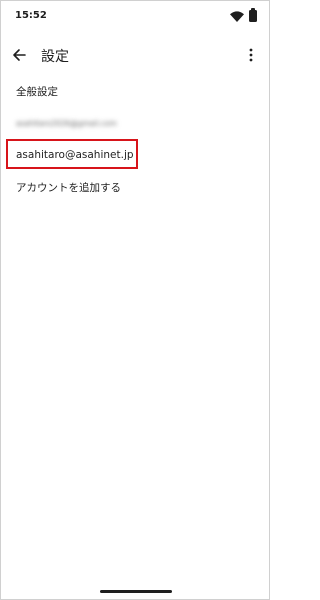  What do you see at coordinates (37, 91) in the screenshot?
I see `general-settings-label: 全般設定` at bounding box center [37, 91].